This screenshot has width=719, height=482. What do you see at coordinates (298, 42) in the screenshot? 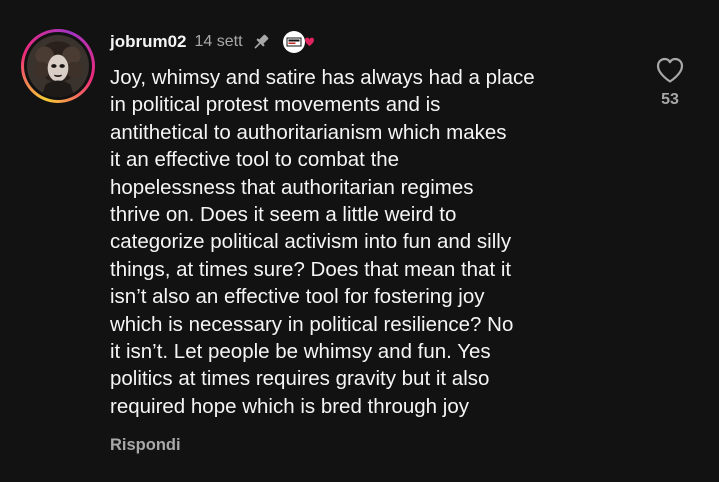
I see `creator-badge-icon` at bounding box center [298, 42].